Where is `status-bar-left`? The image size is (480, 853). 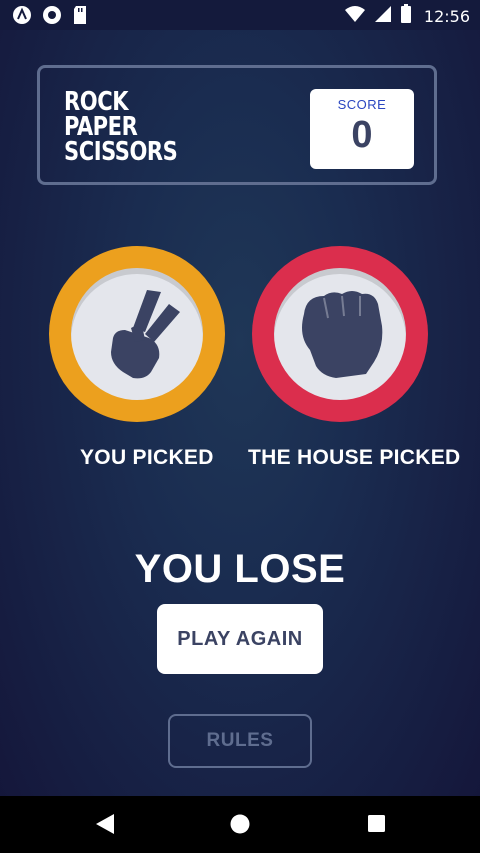
status-bar-left is located at coordinates (50, 17).